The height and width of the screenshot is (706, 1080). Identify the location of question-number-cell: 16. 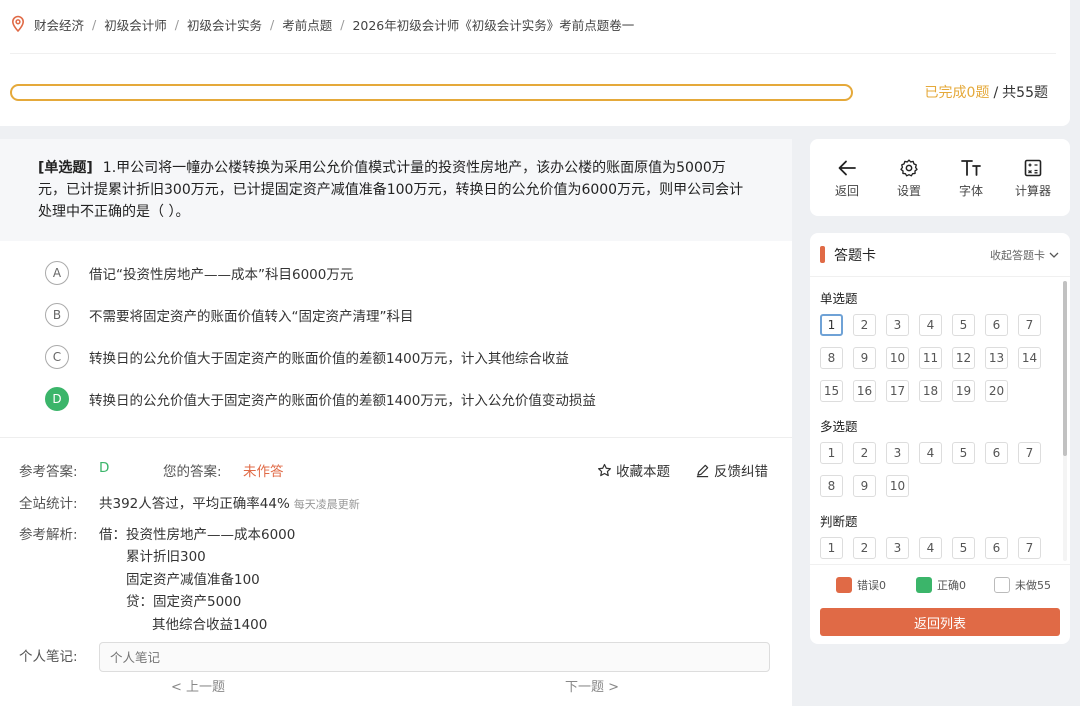
(864, 391).